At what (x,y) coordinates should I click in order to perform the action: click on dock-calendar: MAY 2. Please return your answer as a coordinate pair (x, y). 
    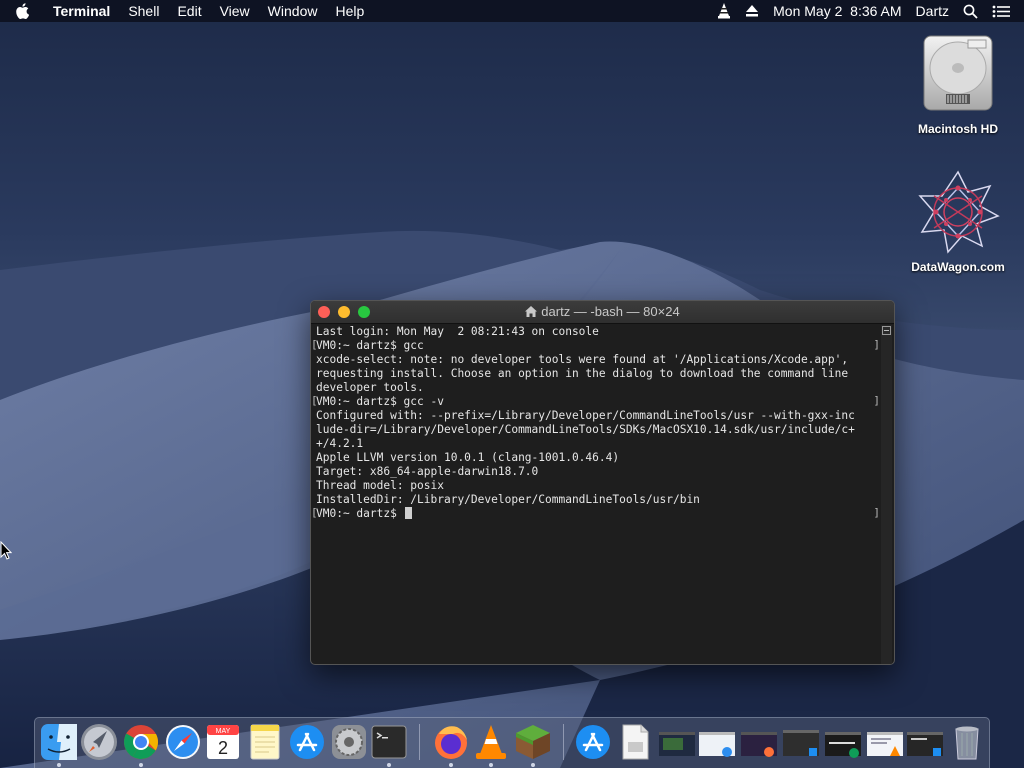
    Looking at the image, I should click on (223, 742).